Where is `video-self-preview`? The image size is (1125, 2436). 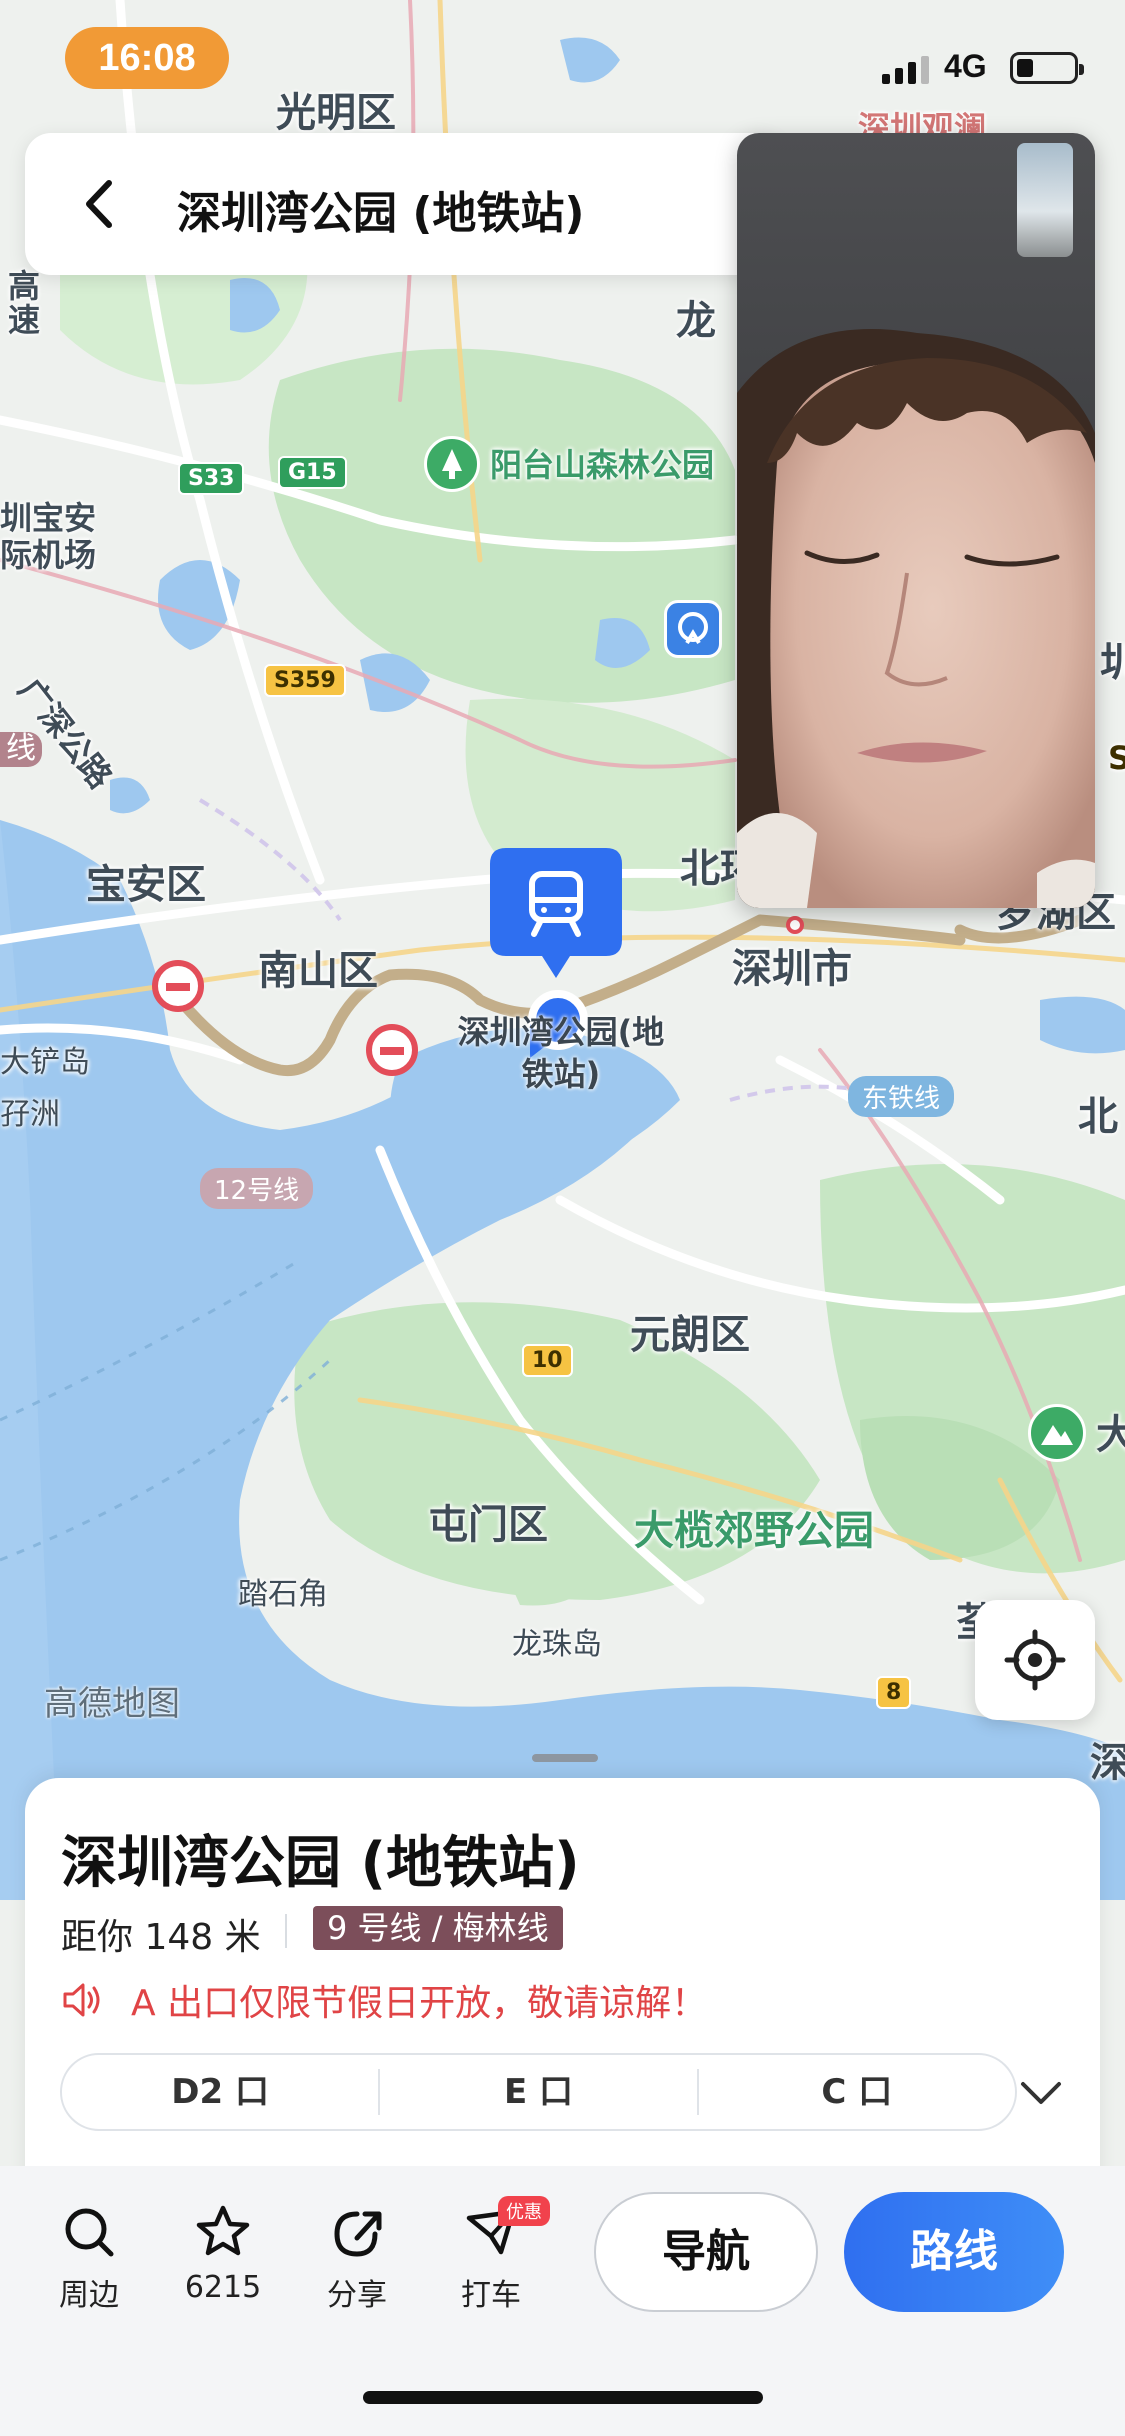 video-self-preview is located at coordinates (1045, 200).